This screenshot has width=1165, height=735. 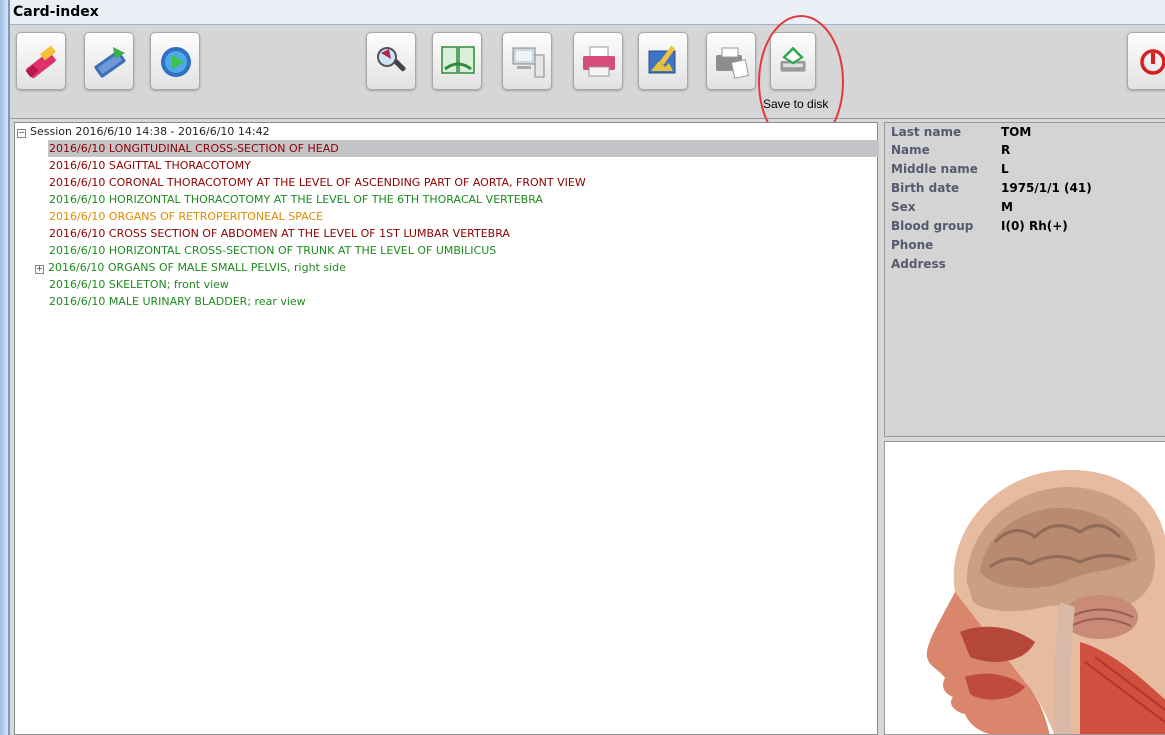 I want to click on fax-icon, so click(x=733, y=63).